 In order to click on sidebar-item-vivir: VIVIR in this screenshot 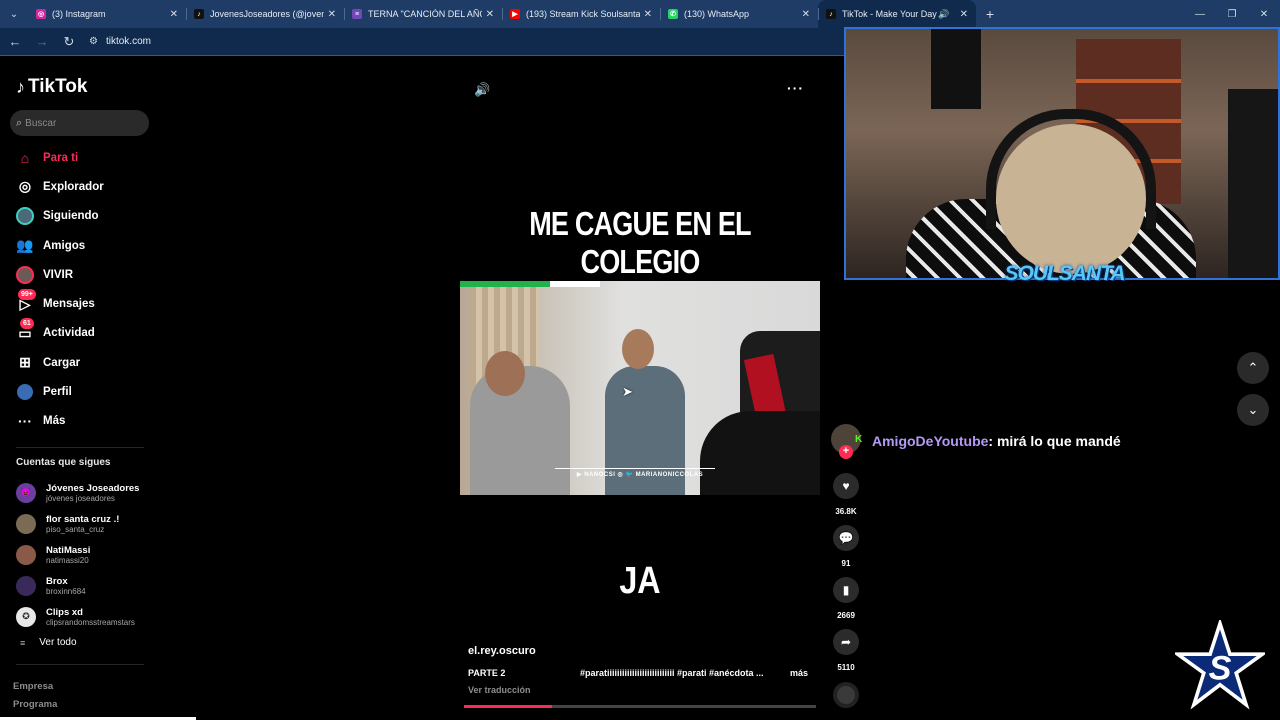, I will do `click(80, 274)`.